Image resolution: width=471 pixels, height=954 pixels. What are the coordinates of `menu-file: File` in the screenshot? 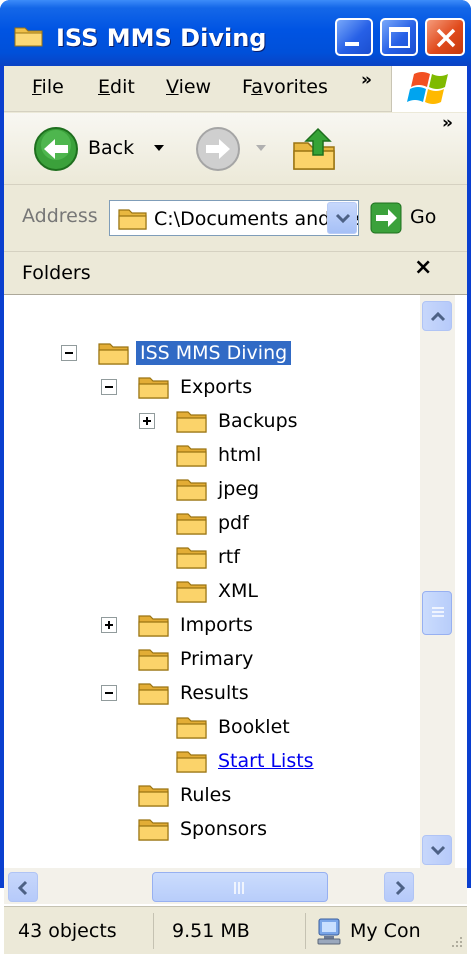 It's located at (48, 87).